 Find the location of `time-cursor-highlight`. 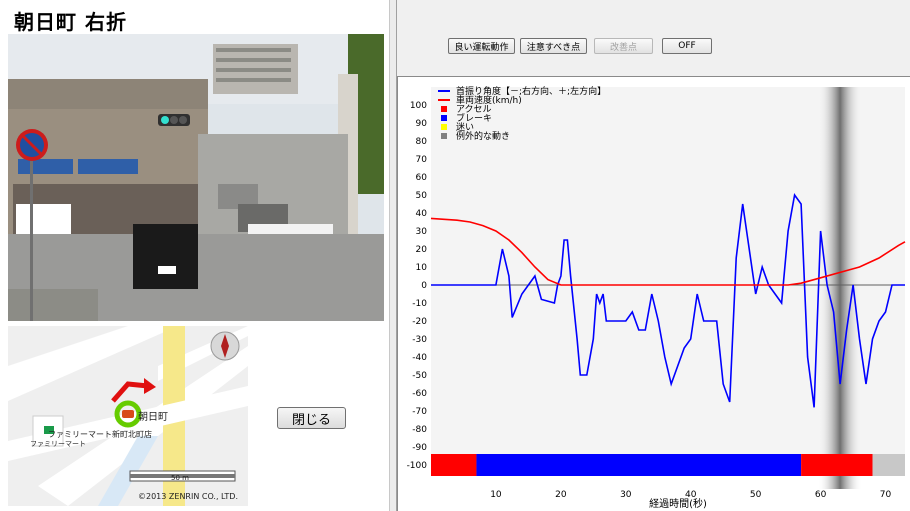

time-cursor-highlight is located at coordinates (840, 288).